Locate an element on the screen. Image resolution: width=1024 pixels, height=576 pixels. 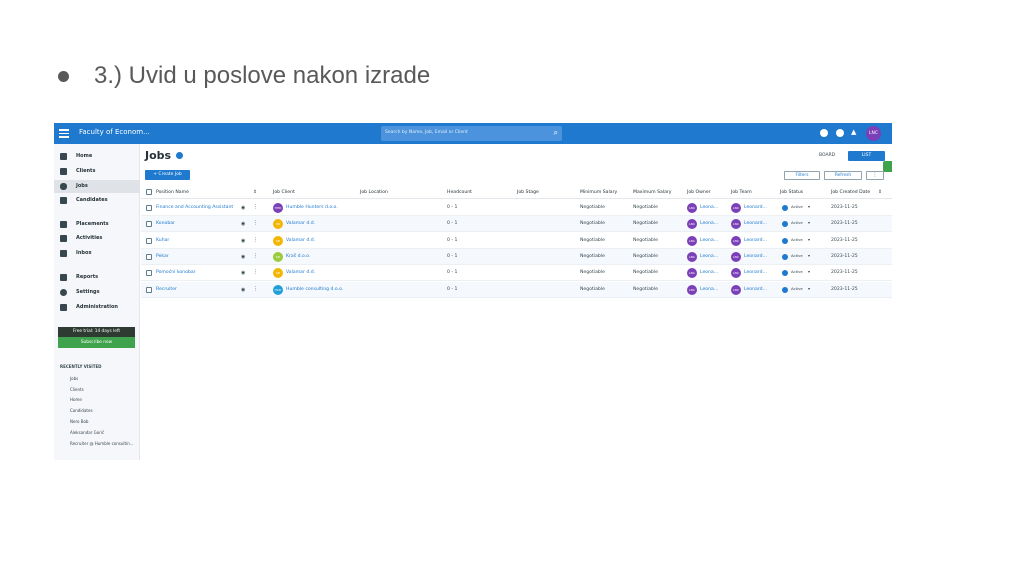
job-client-link: Kraš d.o.o. is located at coordinates (298, 256).